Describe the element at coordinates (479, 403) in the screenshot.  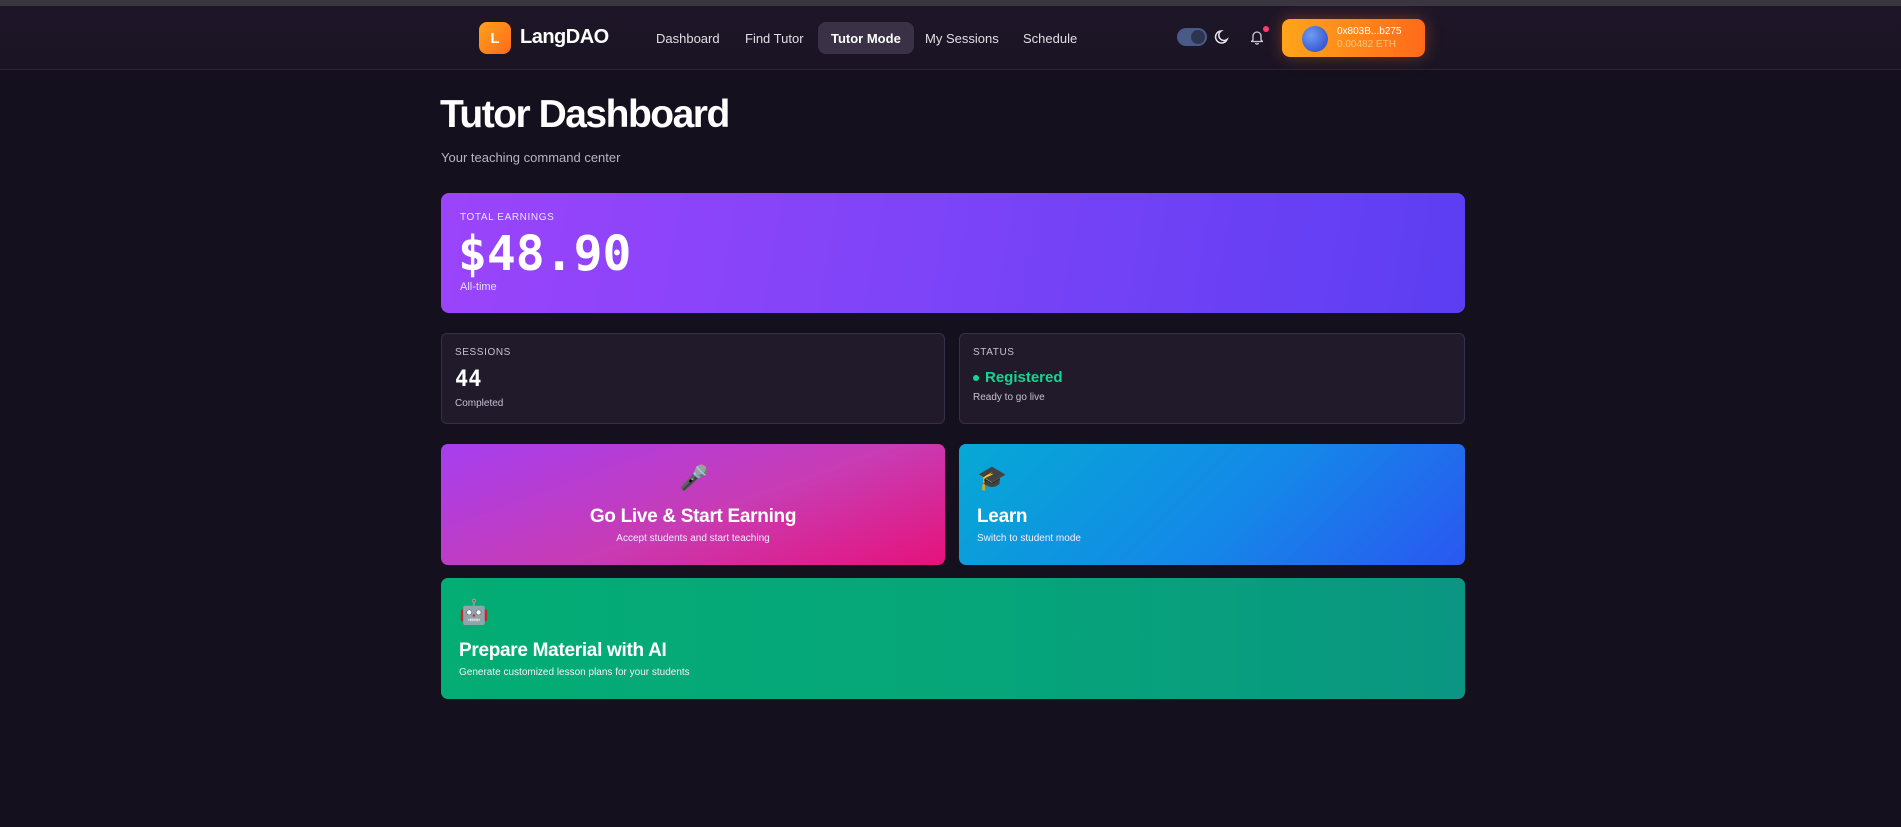
I see `sessions-sub: Completed` at that location.